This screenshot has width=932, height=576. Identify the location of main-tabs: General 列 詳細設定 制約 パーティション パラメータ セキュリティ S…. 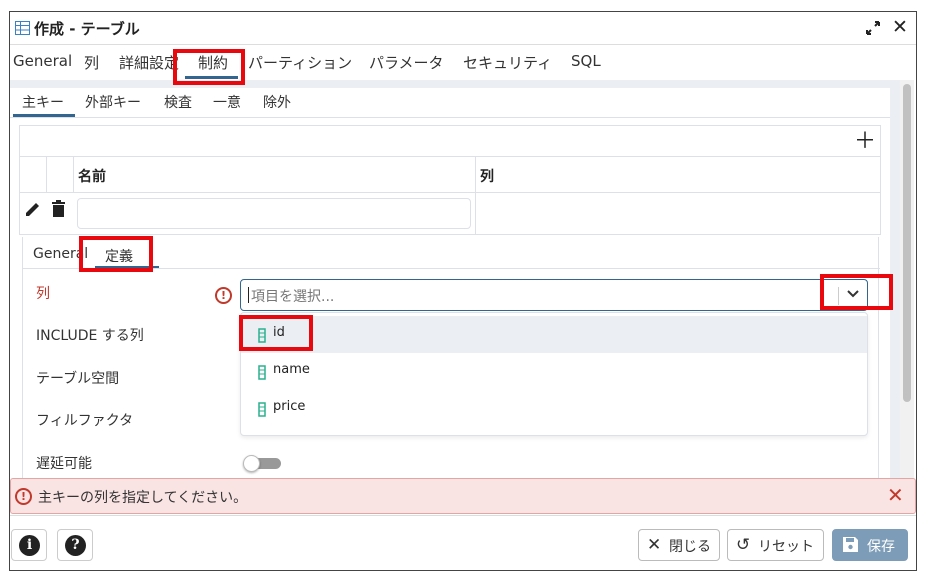
(463, 63).